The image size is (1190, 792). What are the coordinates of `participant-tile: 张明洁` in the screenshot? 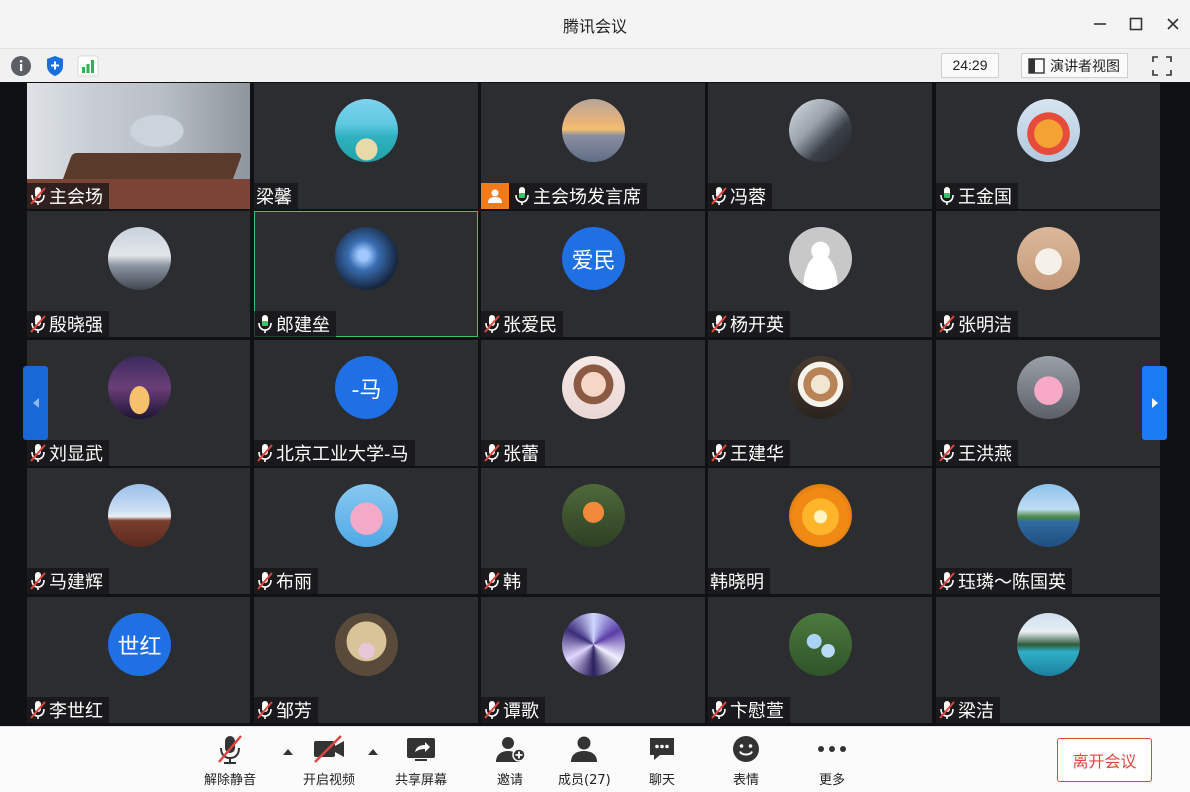 It's located at (1048, 274).